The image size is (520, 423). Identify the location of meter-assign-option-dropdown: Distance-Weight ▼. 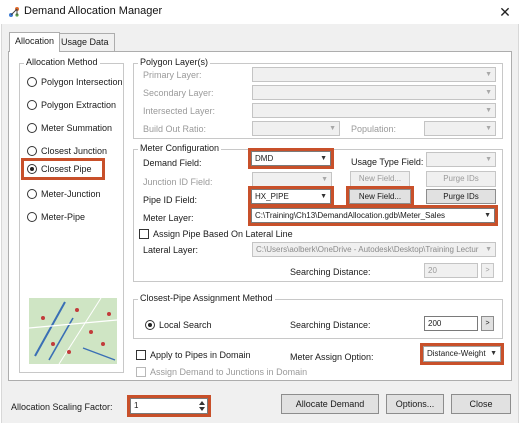
(462, 354).